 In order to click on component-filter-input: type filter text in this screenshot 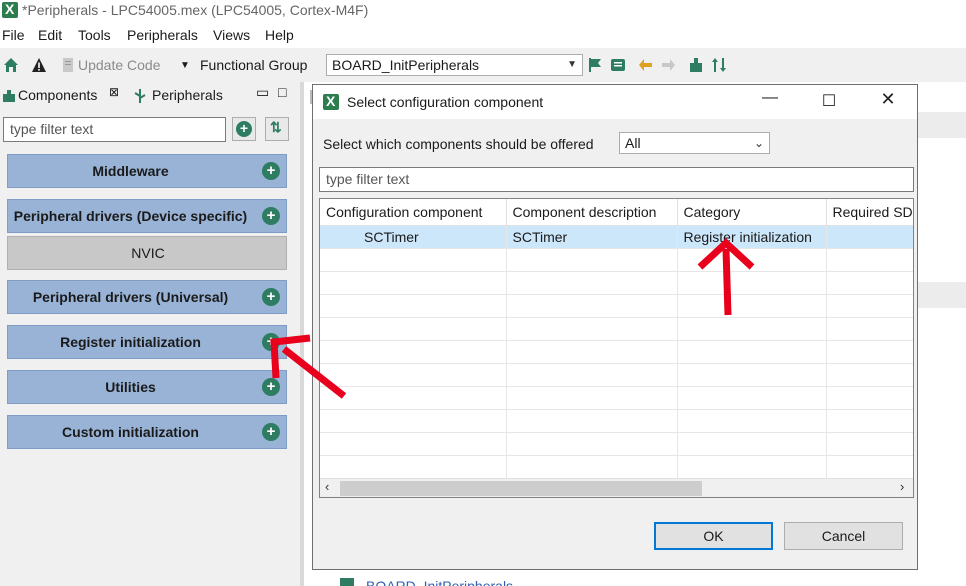, I will do `click(114, 129)`.